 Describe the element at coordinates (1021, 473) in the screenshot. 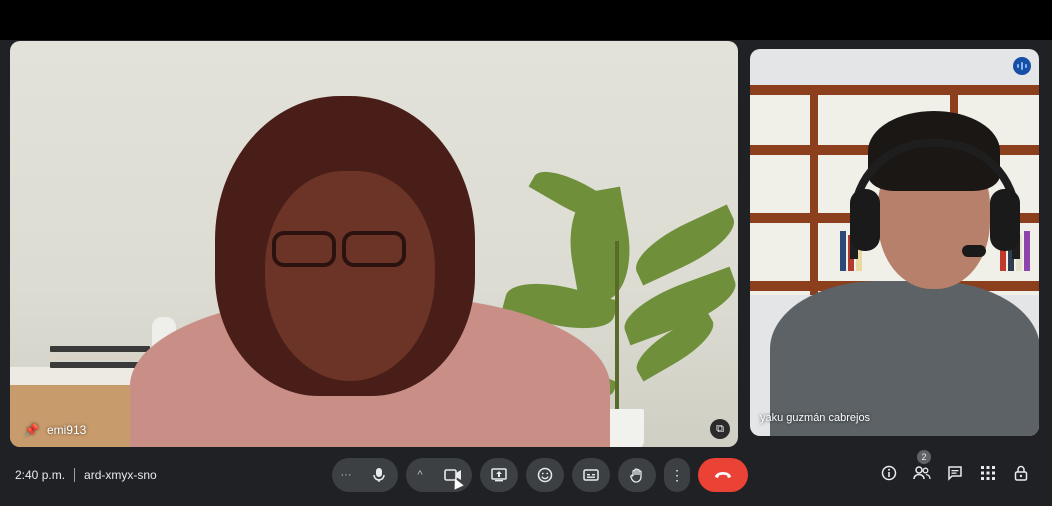

I see `host-controls-lock-icon` at that location.